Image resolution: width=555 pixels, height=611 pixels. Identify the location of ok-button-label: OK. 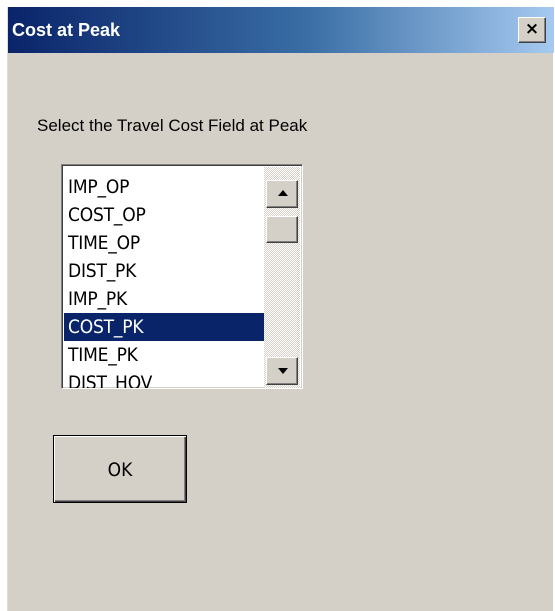
(120, 470).